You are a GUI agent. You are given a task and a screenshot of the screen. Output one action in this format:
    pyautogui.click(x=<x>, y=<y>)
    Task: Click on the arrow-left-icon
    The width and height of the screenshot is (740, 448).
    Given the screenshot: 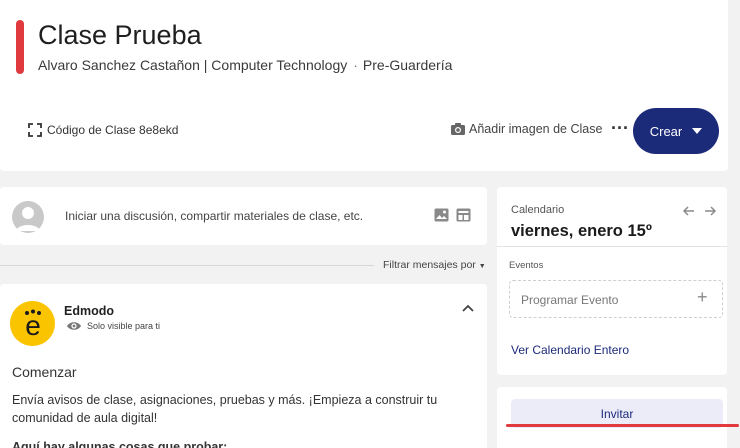 What is the action you would take?
    pyautogui.click(x=688, y=211)
    